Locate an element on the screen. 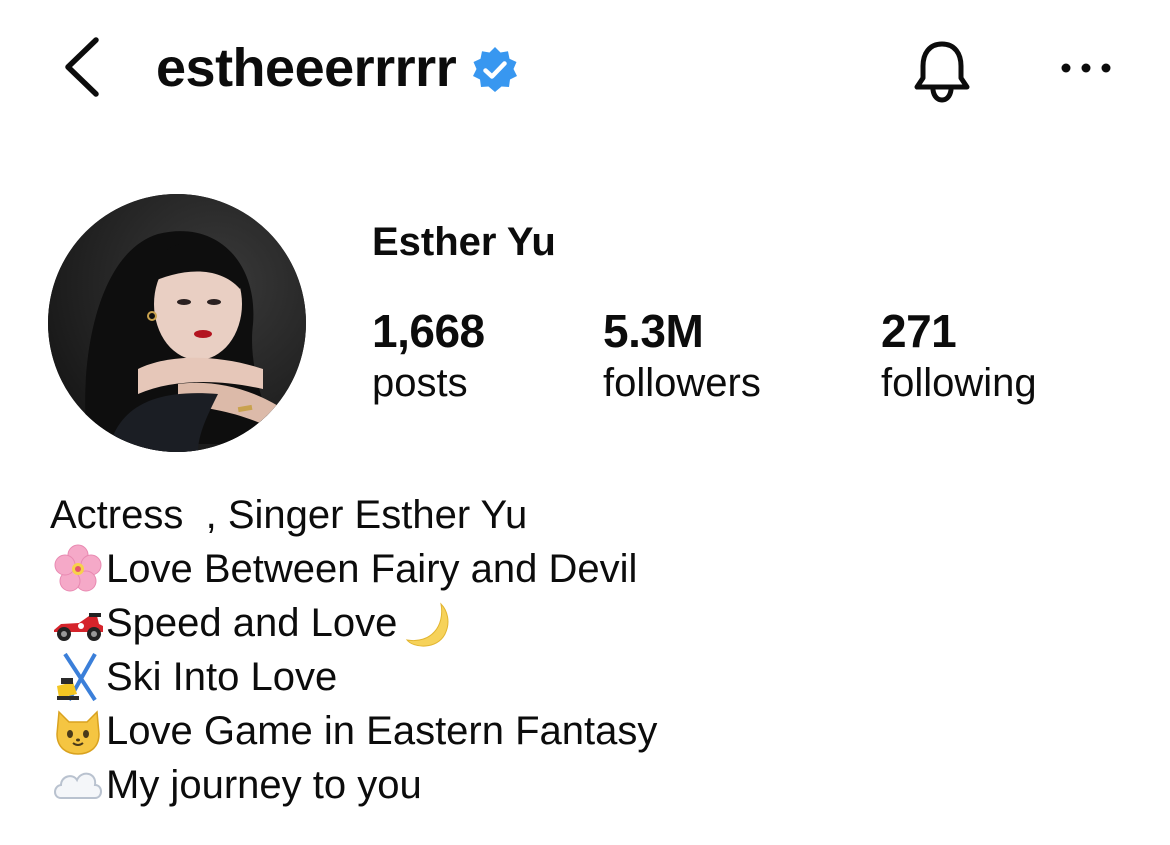  bio-line: Love Between Fairy and Devil is located at coordinates (353, 569).